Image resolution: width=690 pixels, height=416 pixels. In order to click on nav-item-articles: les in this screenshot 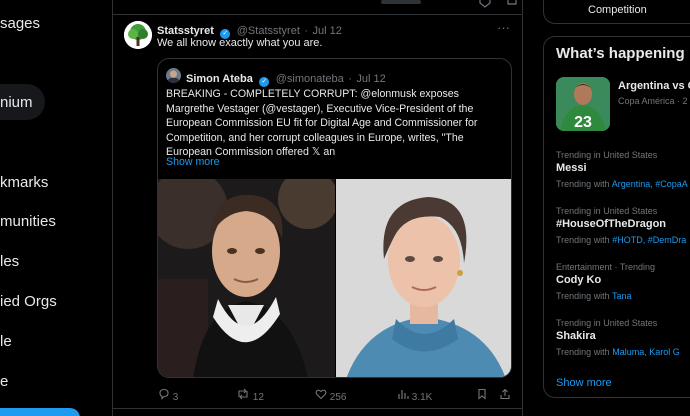, I will do `click(9, 261)`.